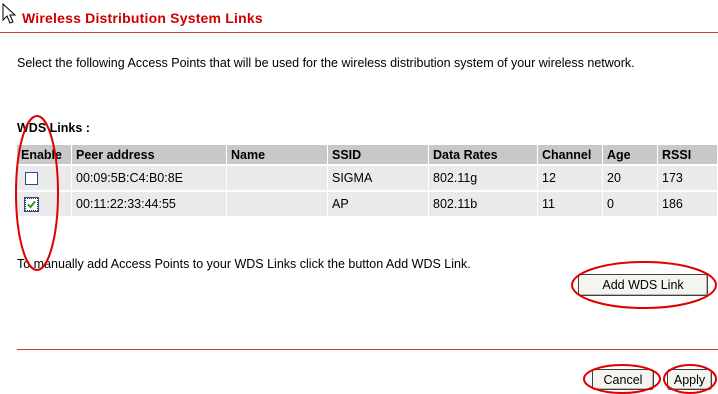 This screenshot has width=718, height=394. Describe the element at coordinates (687, 177) in the screenshot. I see `rssi-cell: 173` at that location.